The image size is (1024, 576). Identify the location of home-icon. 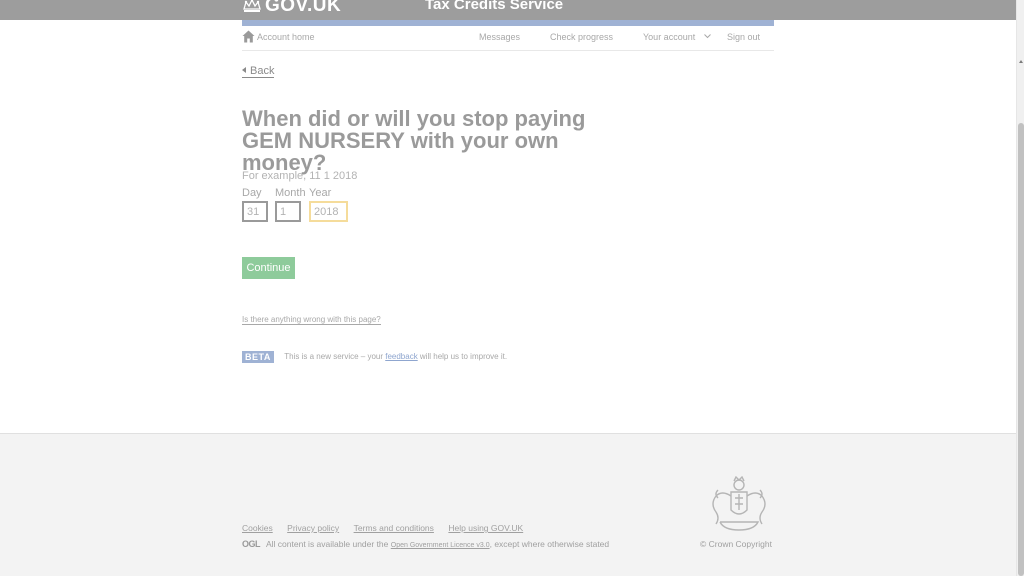
(248, 36).